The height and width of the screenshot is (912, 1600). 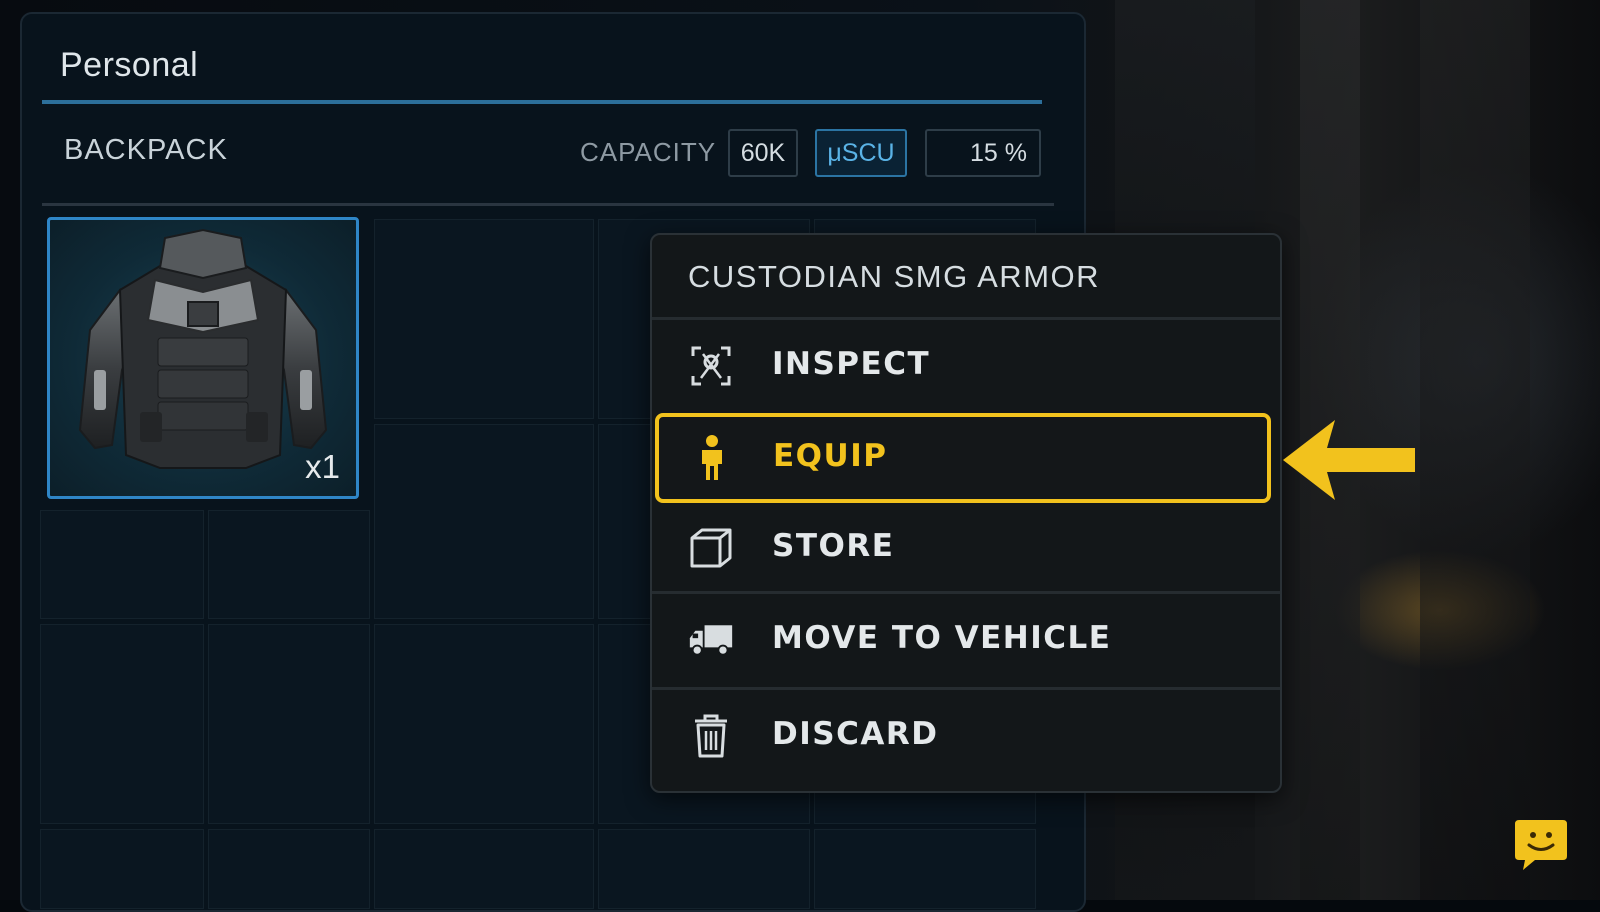 I want to click on item-quantity: x1, so click(x=322, y=466).